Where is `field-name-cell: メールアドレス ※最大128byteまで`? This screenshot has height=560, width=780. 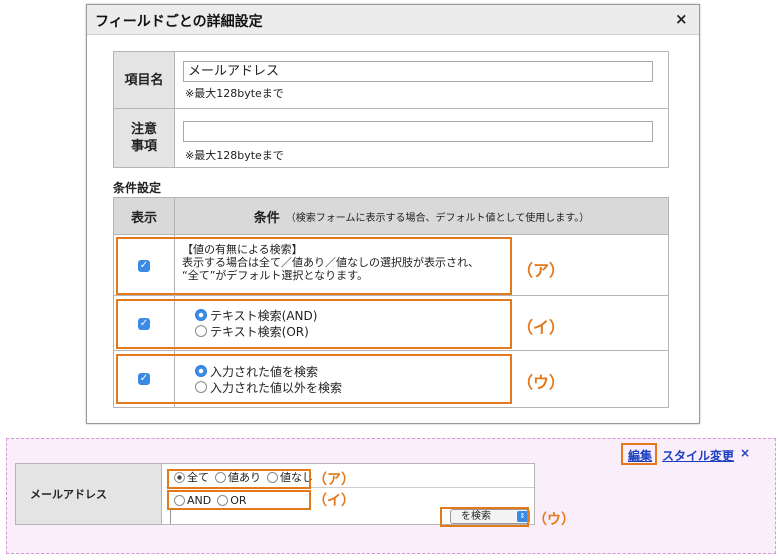
field-name-cell: メールアドレス ※最大128byteまで is located at coordinates (421, 80).